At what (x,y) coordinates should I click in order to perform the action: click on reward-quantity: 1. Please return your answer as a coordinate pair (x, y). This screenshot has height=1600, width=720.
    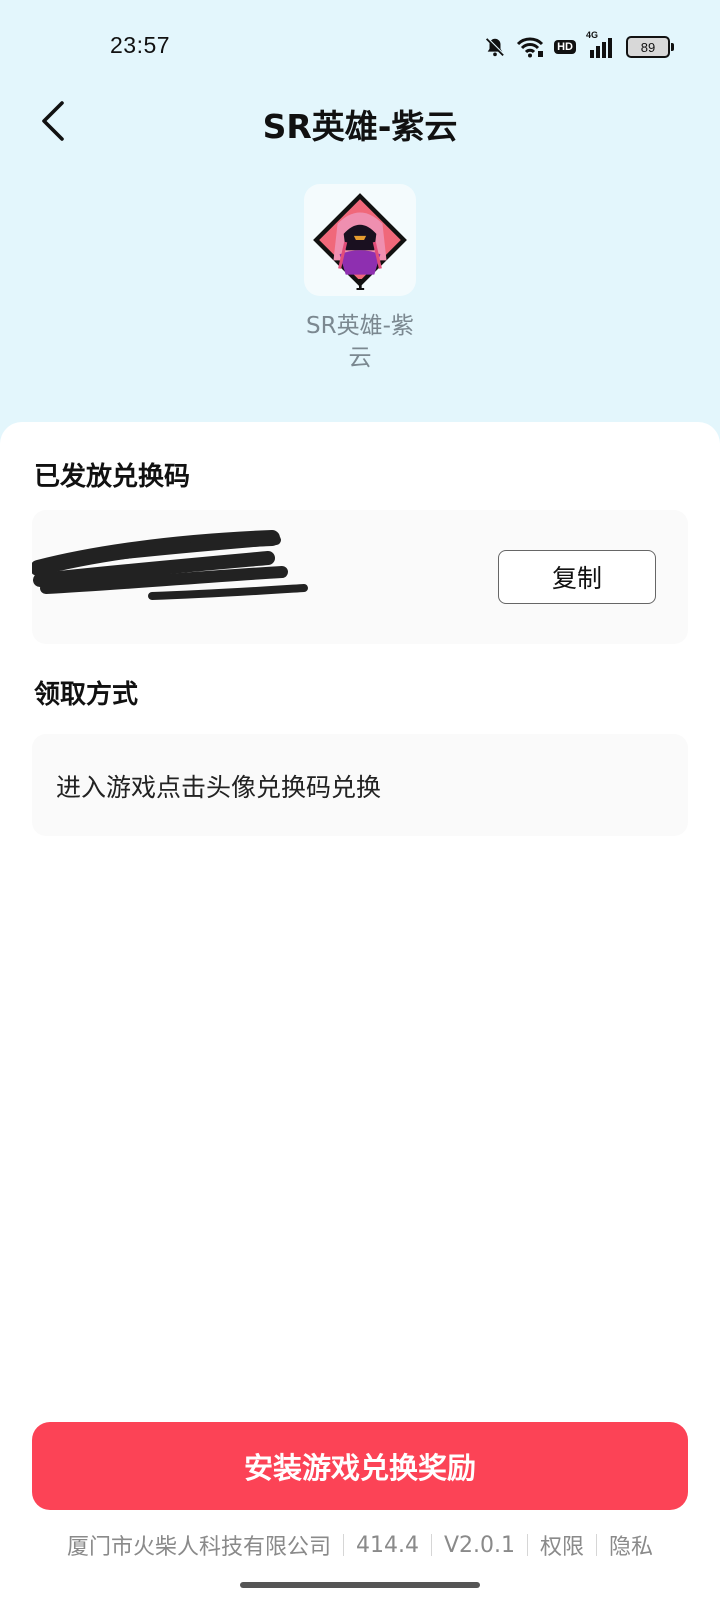
    Looking at the image, I should click on (360, 285).